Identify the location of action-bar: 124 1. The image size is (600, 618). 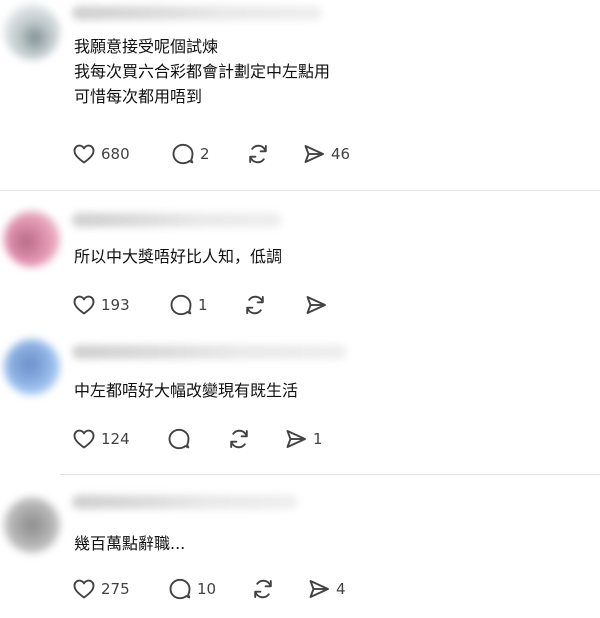
(197, 439).